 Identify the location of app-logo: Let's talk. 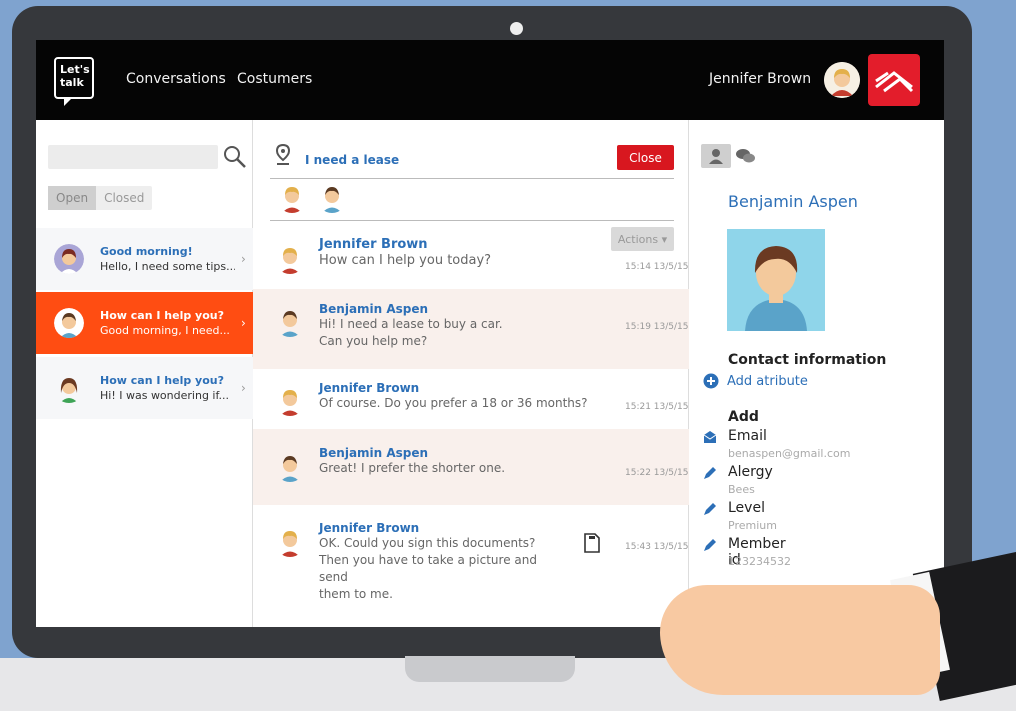
(74, 81).